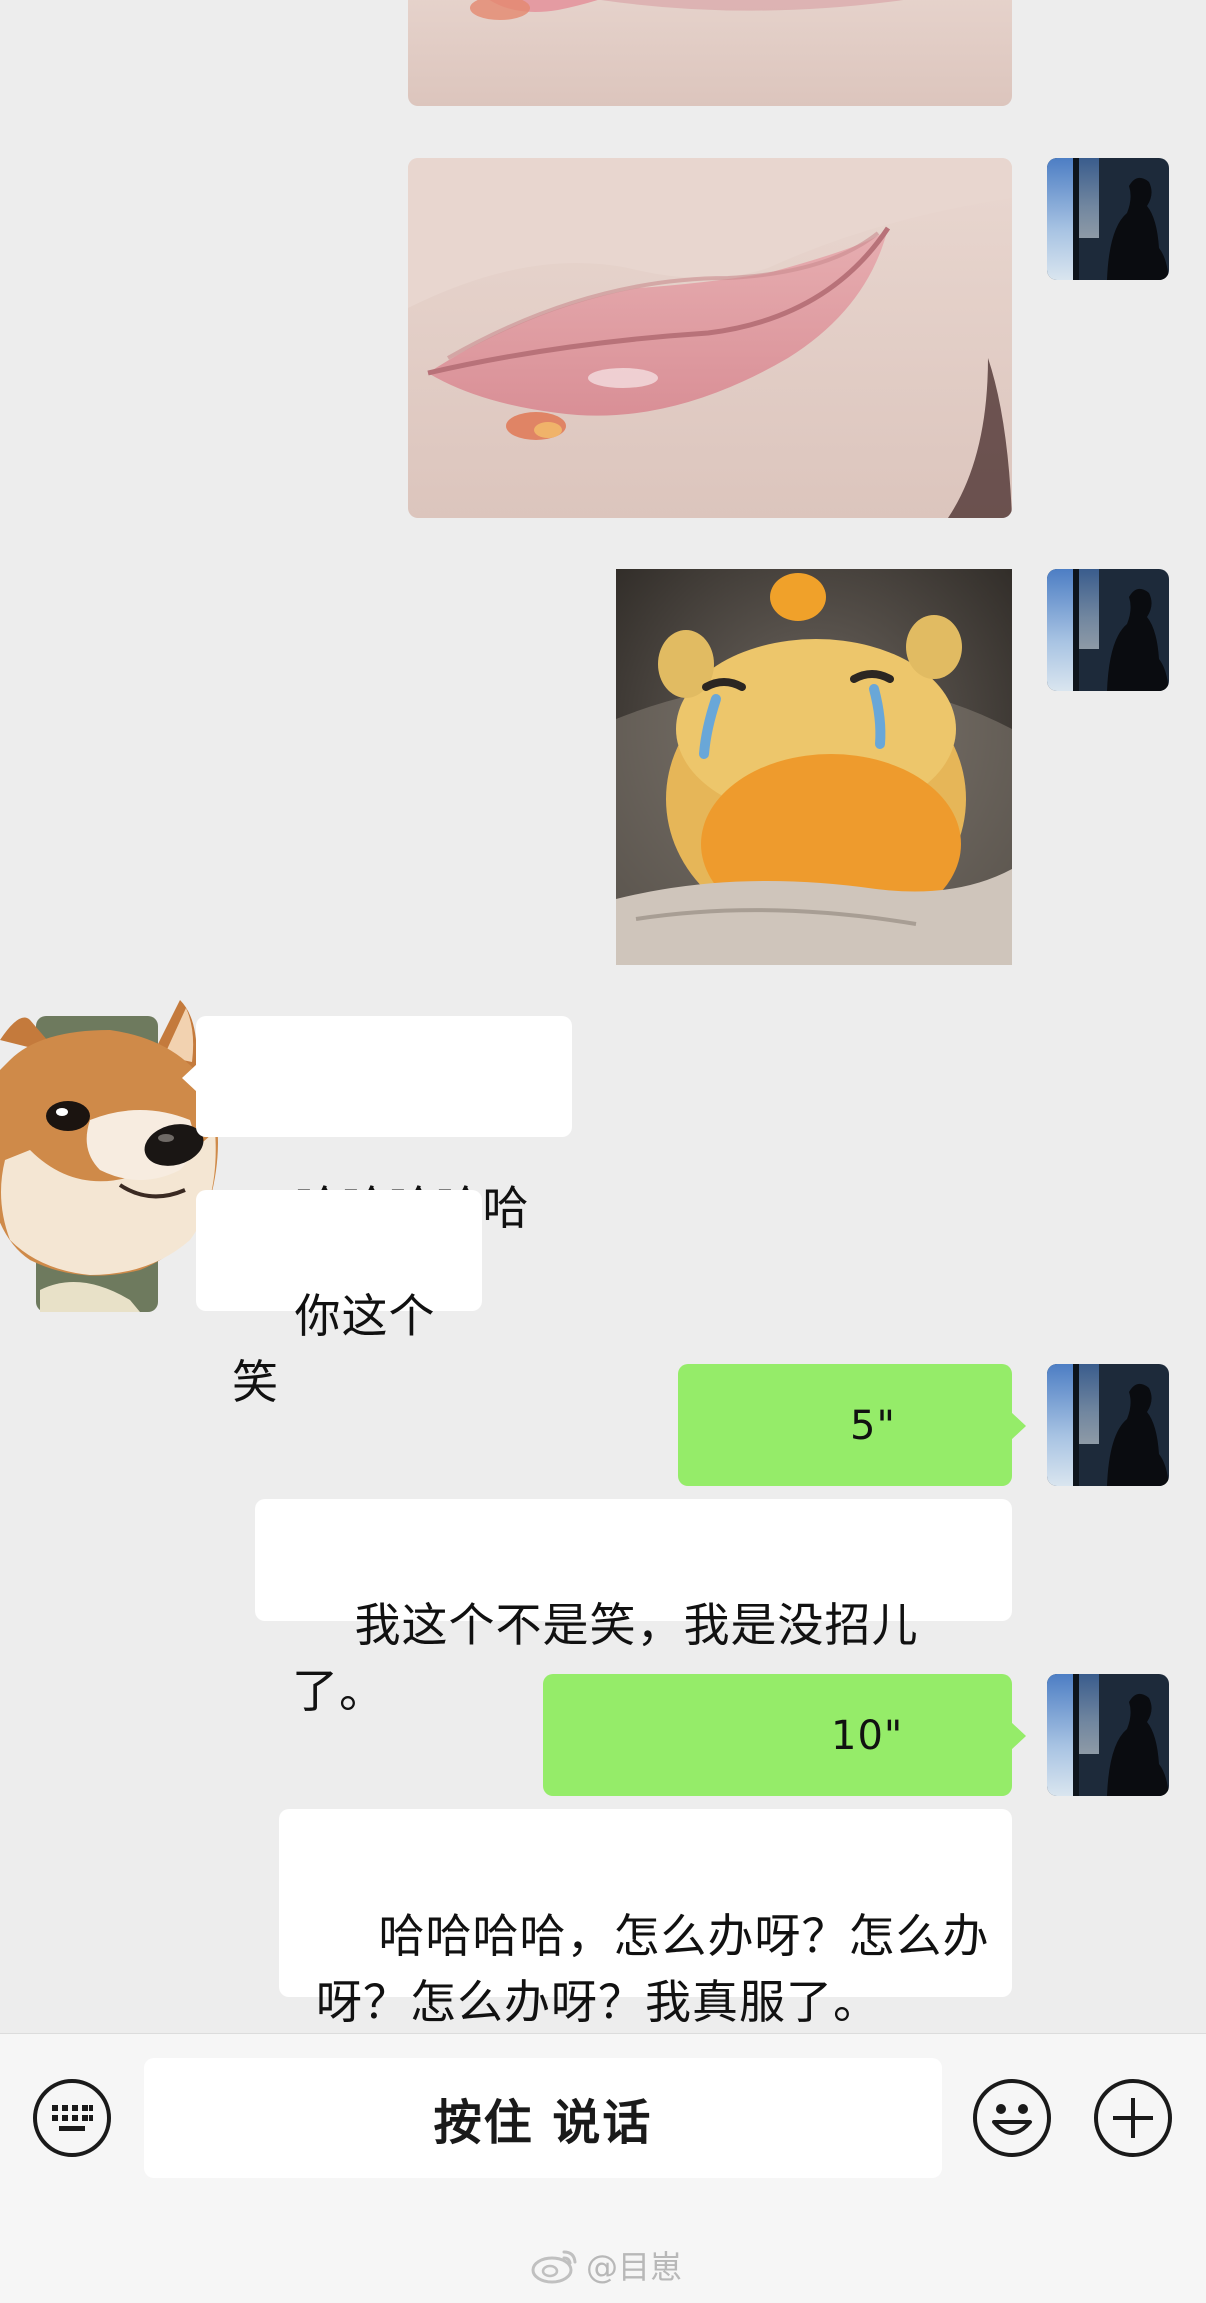  I want to click on lip-photo-top, so click(710, 53).